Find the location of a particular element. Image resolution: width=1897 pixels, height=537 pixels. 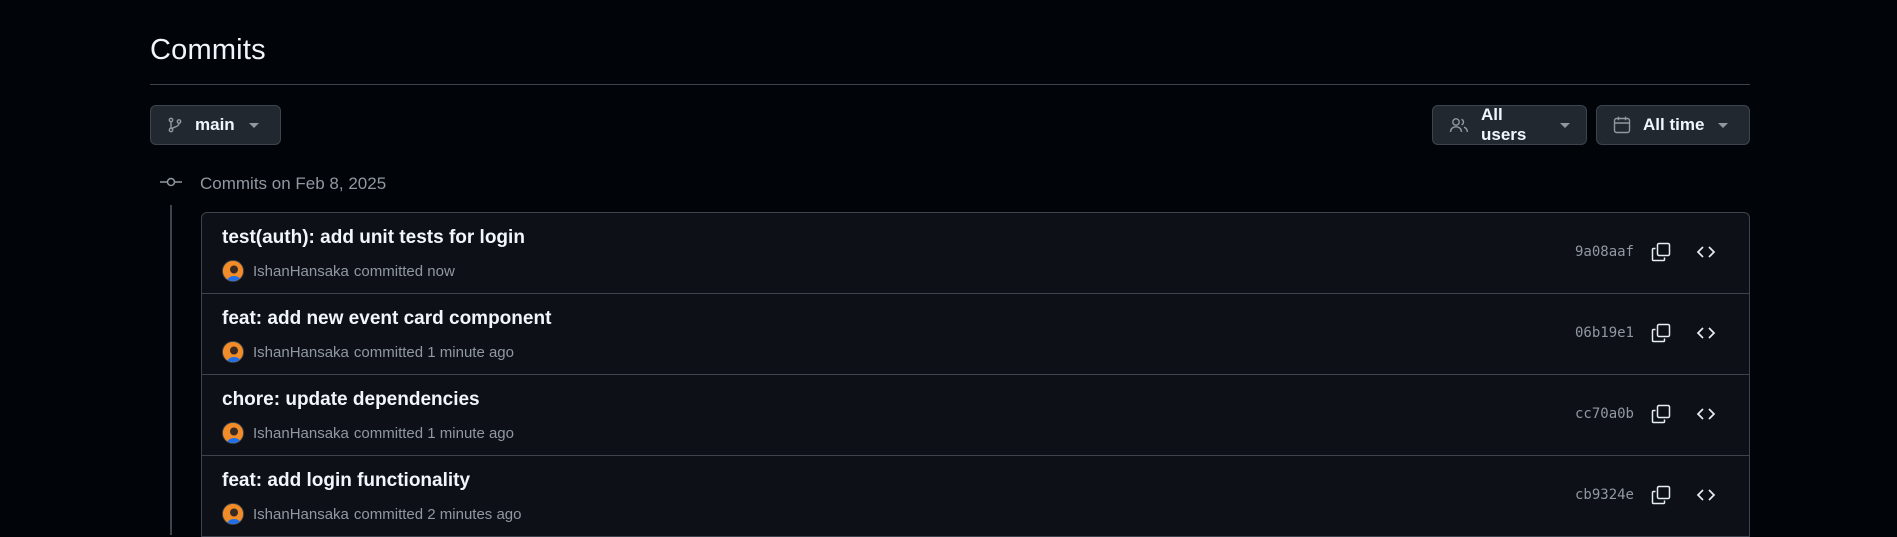

commit-title: feat: add login functionality is located at coordinates (346, 481).